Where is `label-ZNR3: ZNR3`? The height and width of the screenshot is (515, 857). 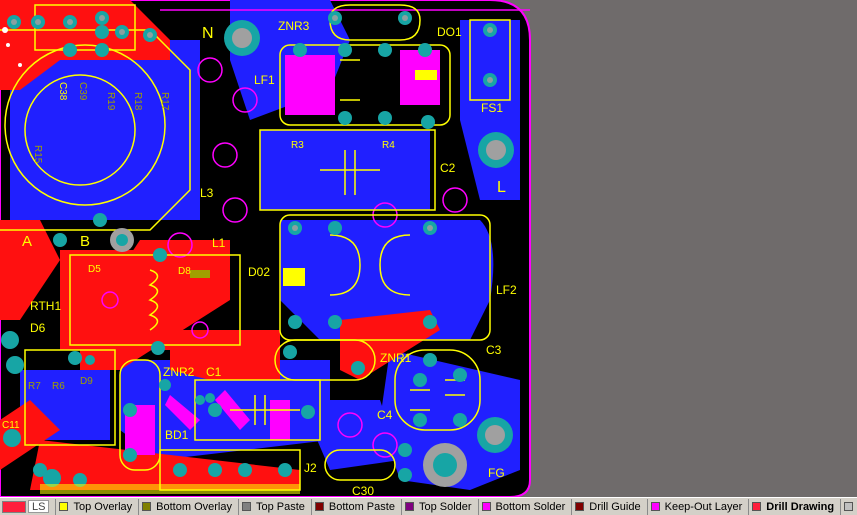 label-ZNR3: ZNR3 is located at coordinates (294, 26).